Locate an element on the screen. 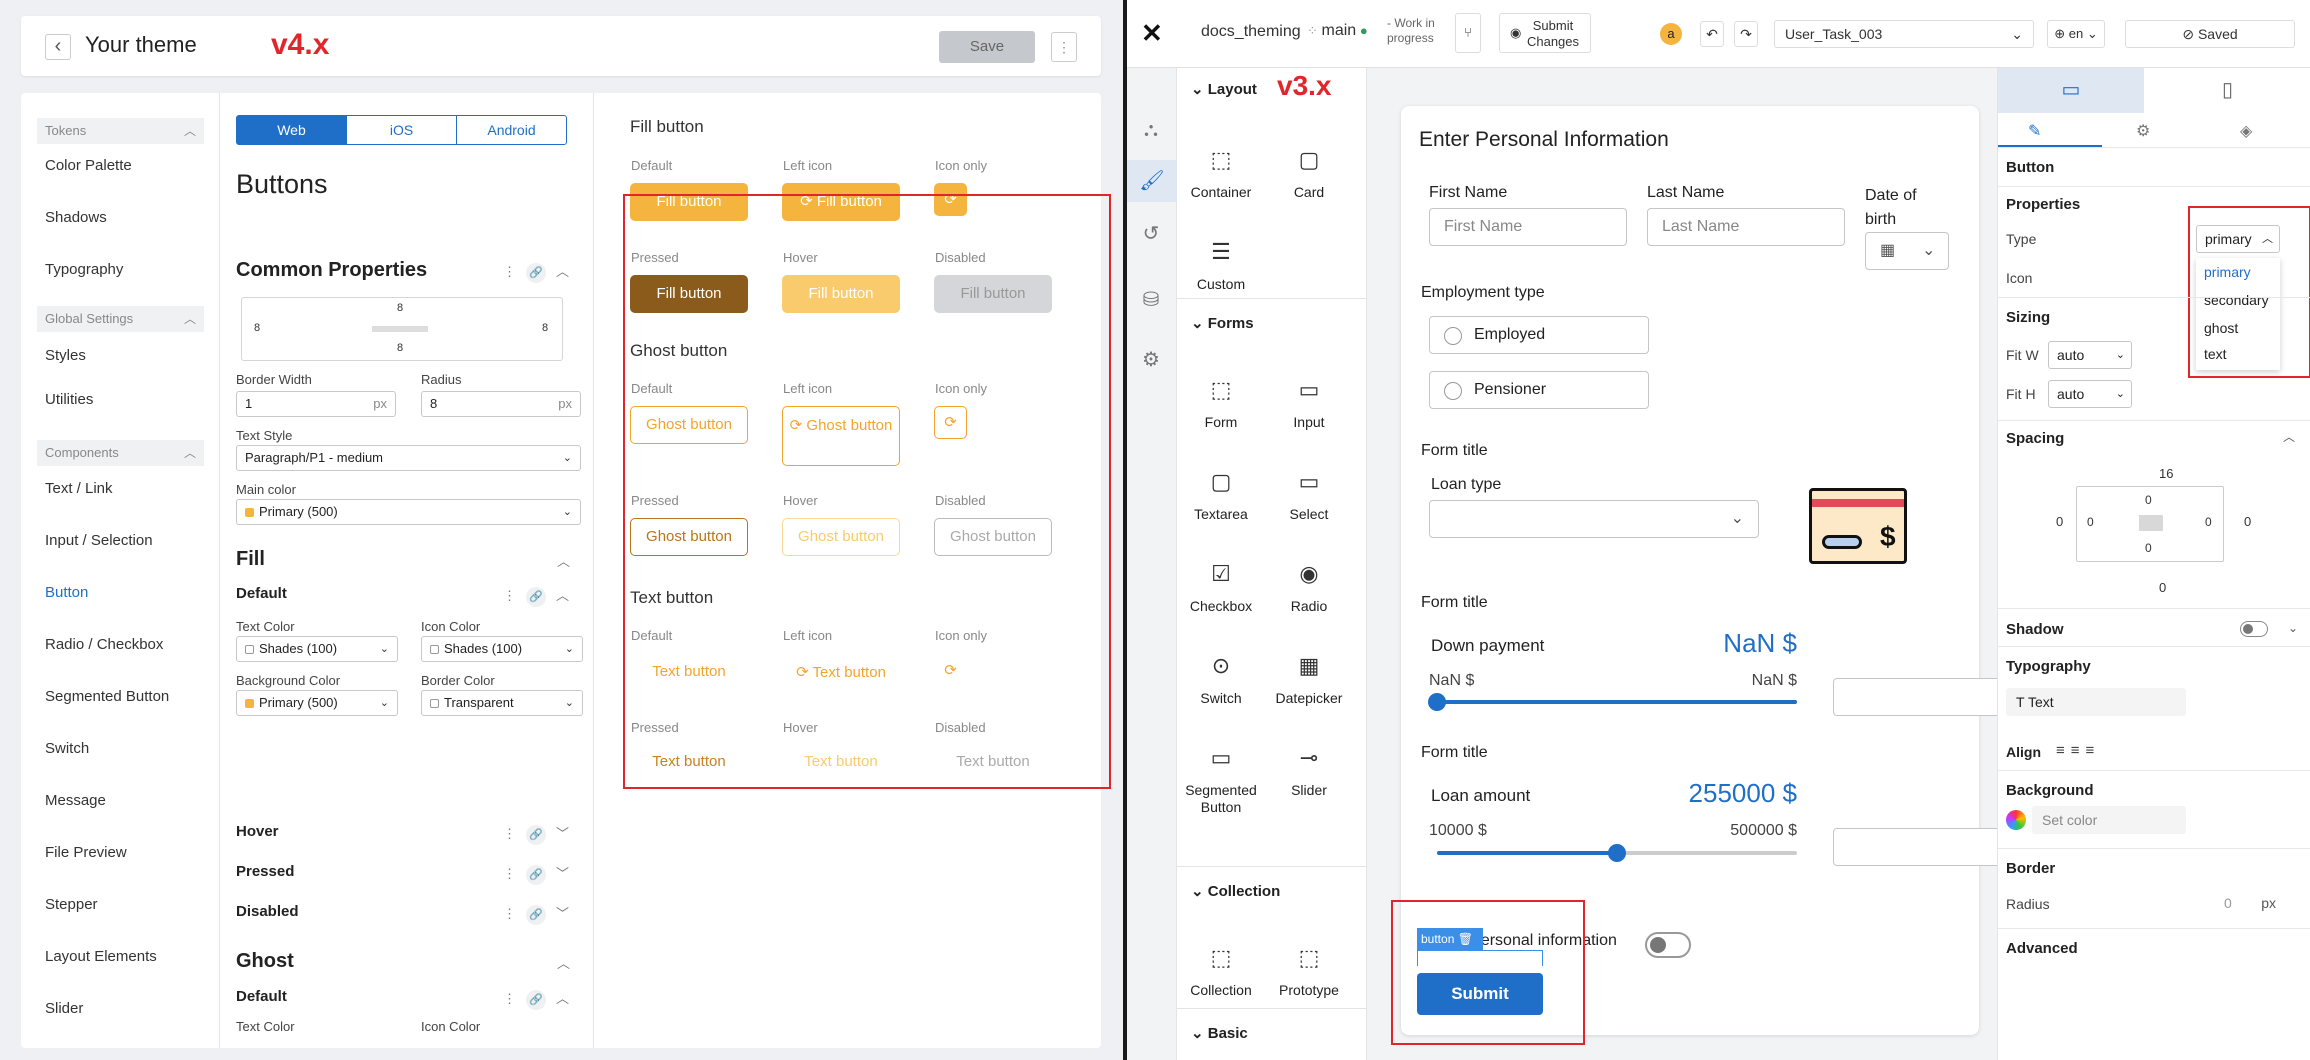  palette-item-input: ▭ Input is located at coordinates (1309, 403).